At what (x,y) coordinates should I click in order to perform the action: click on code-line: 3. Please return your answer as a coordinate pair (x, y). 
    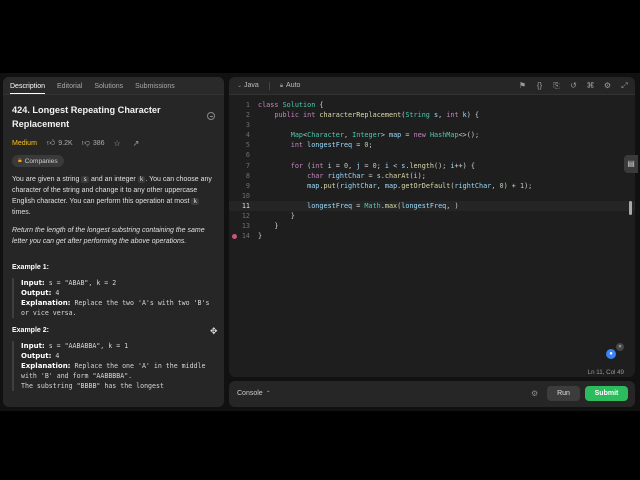
    Looking at the image, I should click on (247, 125).